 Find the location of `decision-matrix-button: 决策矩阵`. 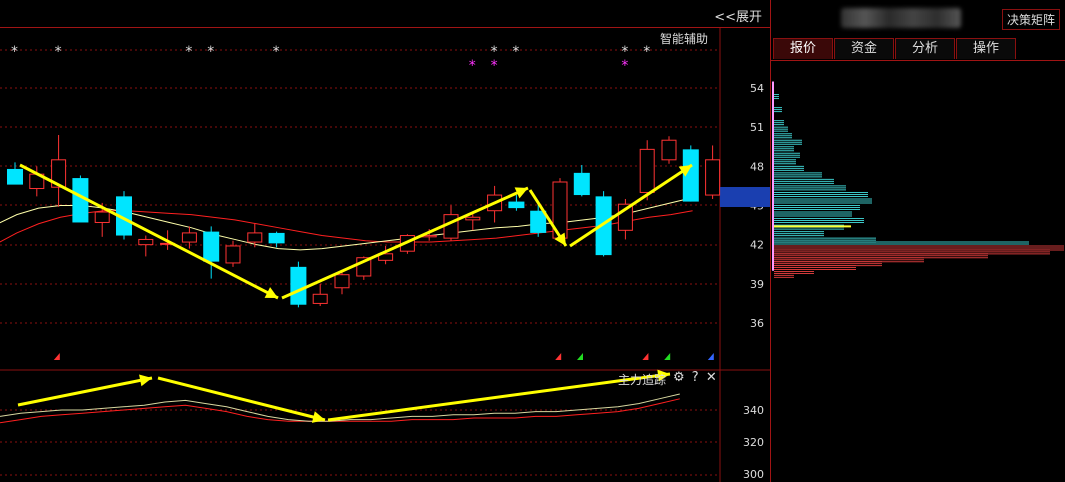

decision-matrix-button: 决策矩阵 is located at coordinates (1030, 19).